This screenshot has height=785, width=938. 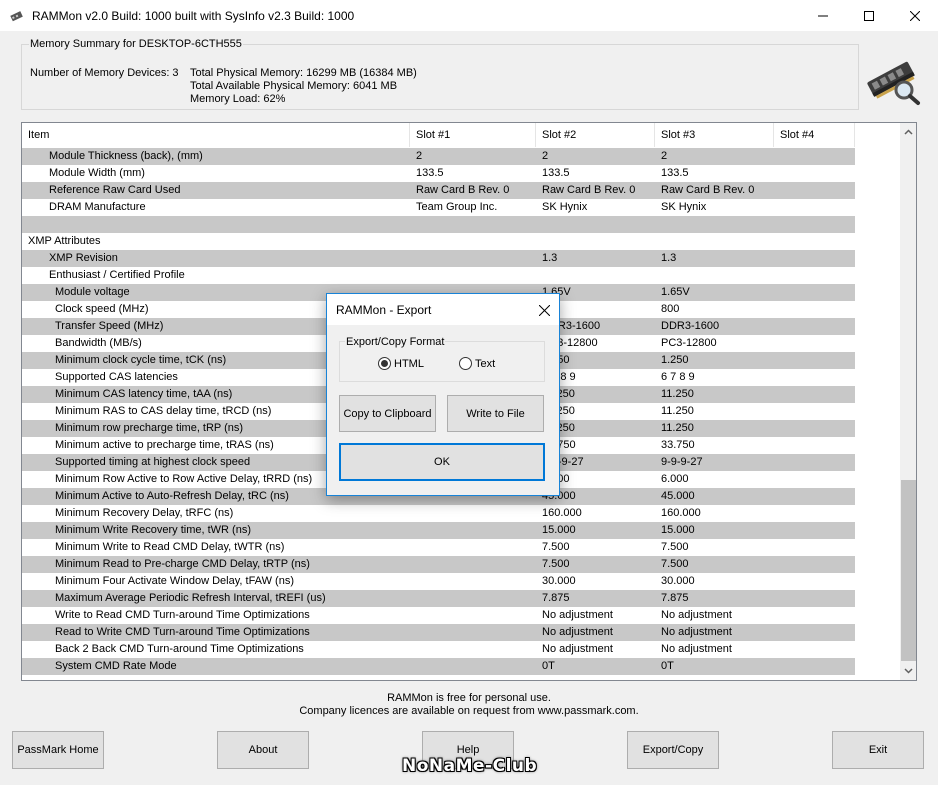 I want to click on write-to-file-button: Write to File, so click(x=495, y=413).